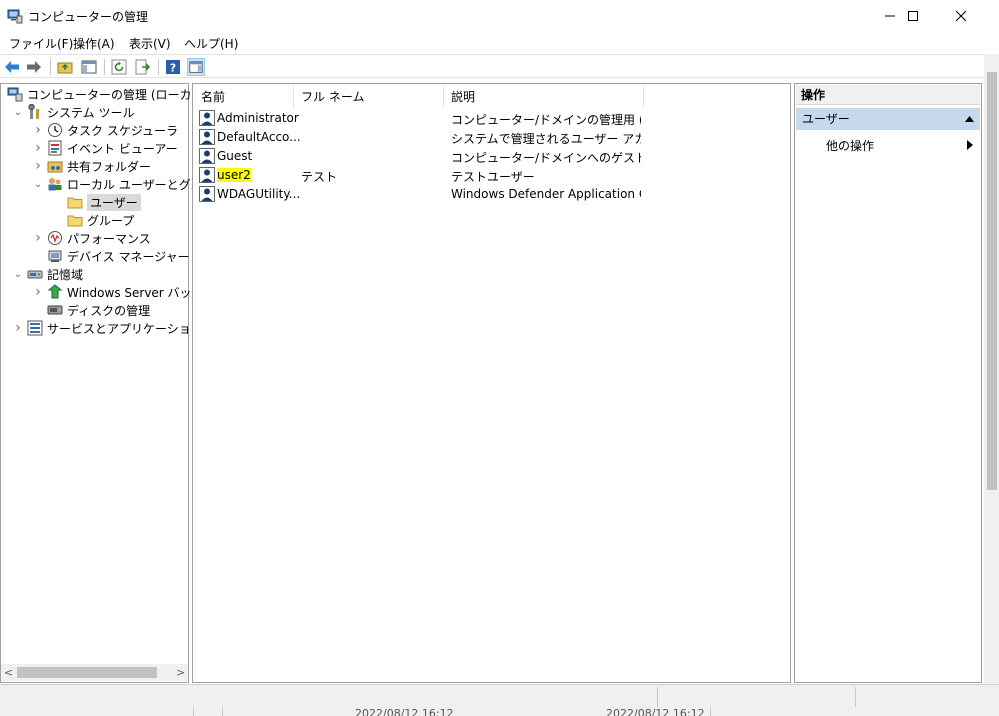  What do you see at coordinates (211, 43) in the screenshot?
I see `menu-help: ヘルプ(H)` at bounding box center [211, 43].